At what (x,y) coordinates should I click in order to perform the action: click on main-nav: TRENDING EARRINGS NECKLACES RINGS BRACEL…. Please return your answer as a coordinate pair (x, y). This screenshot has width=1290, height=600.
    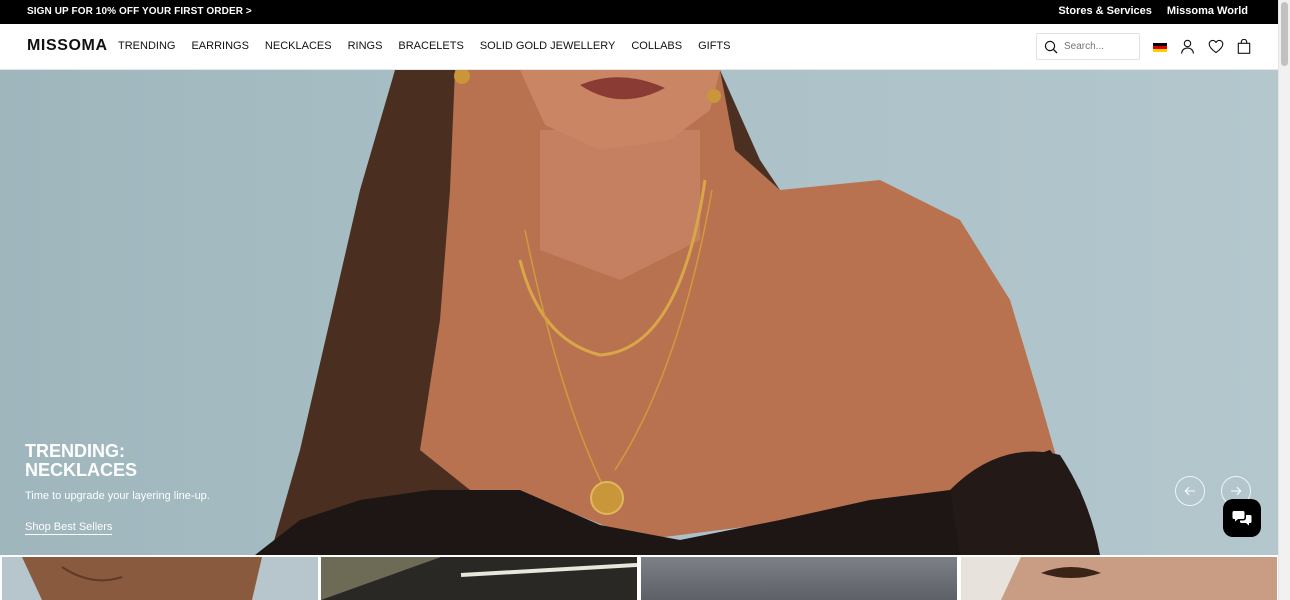
    Looking at the image, I should click on (424, 46).